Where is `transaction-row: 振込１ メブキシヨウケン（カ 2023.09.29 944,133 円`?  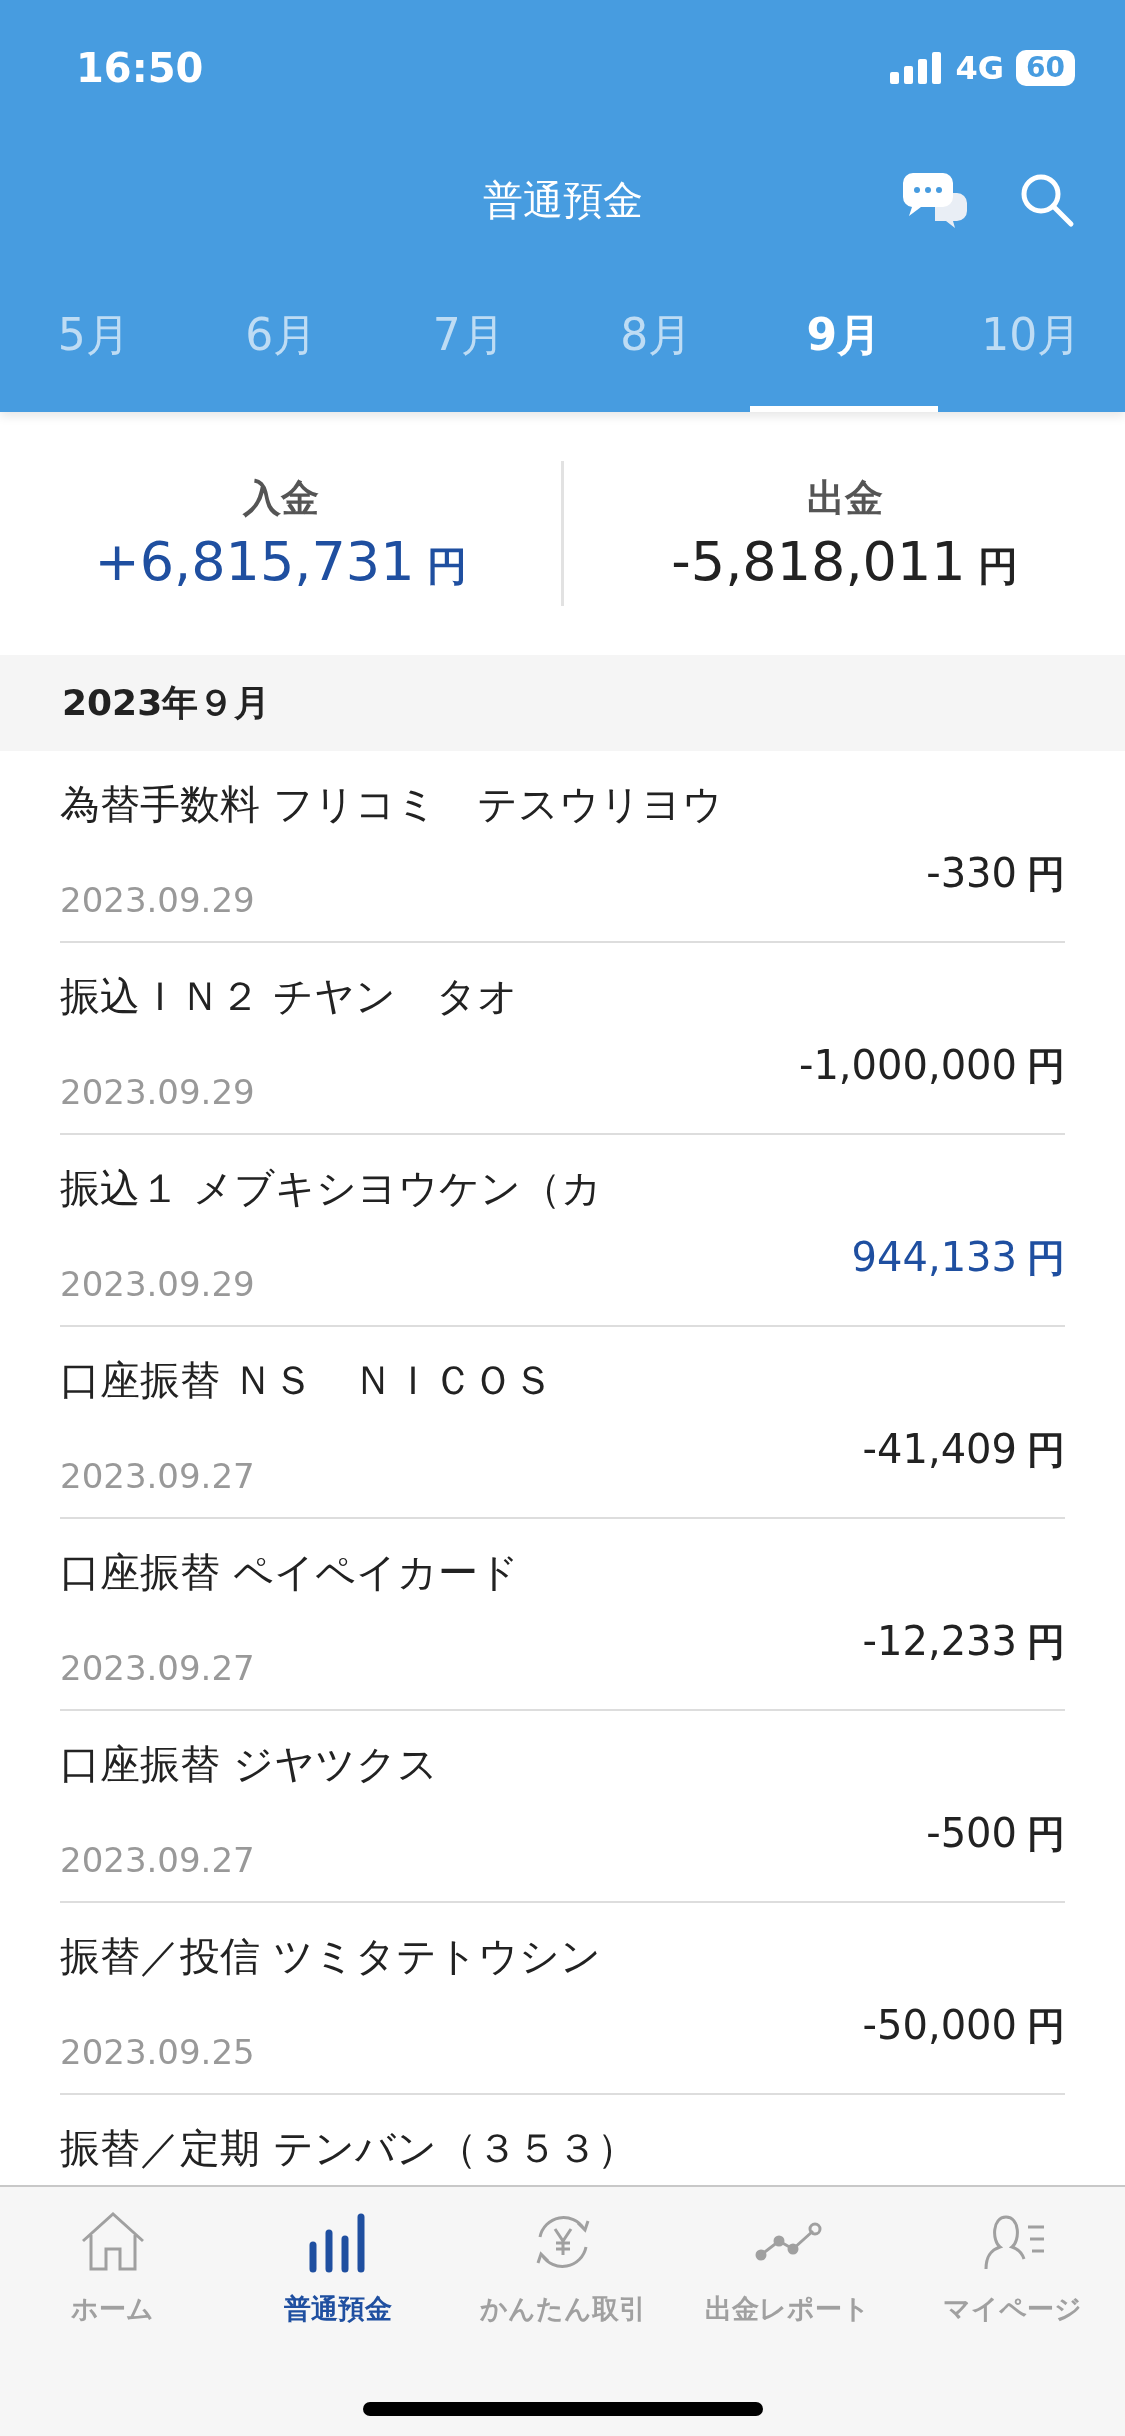
transaction-row: 振込１ メブキシヨウケン（カ 2023.09.29 944,133 円 is located at coordinates (562, 1231).